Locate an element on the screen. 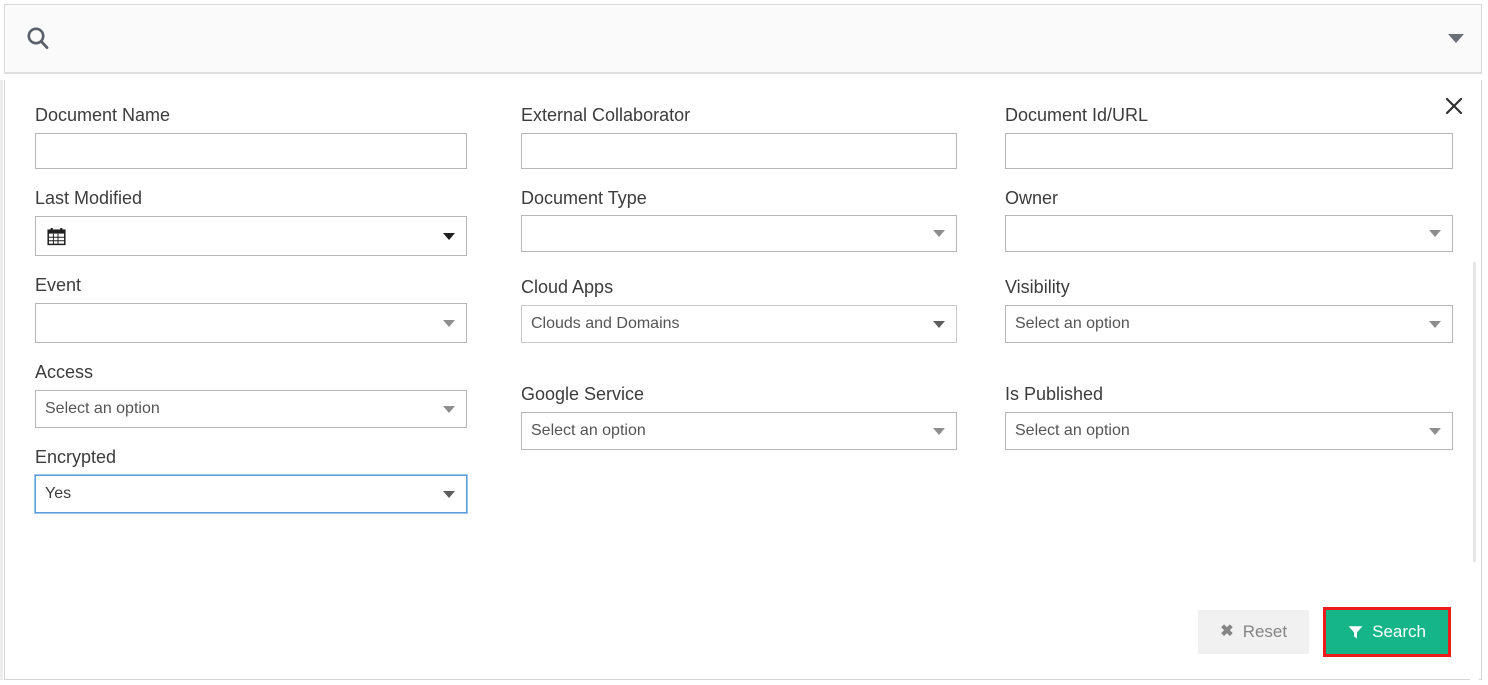 The height and width of the screenshot is (685, 1488). document-id-url-control is located at coordinates (1229, 151).